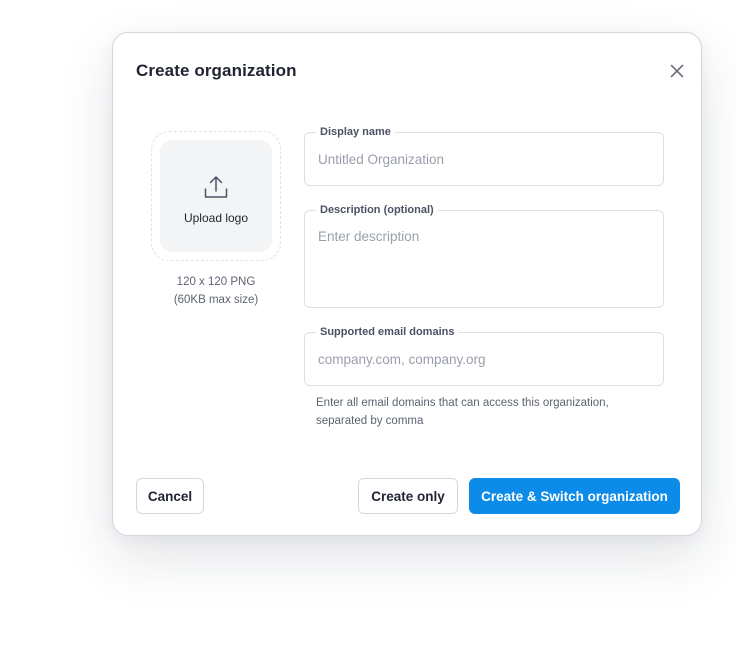 The width and height of the screenshot is (736, 650). I want to click on display-name-field: Display name, so click(484, 155).